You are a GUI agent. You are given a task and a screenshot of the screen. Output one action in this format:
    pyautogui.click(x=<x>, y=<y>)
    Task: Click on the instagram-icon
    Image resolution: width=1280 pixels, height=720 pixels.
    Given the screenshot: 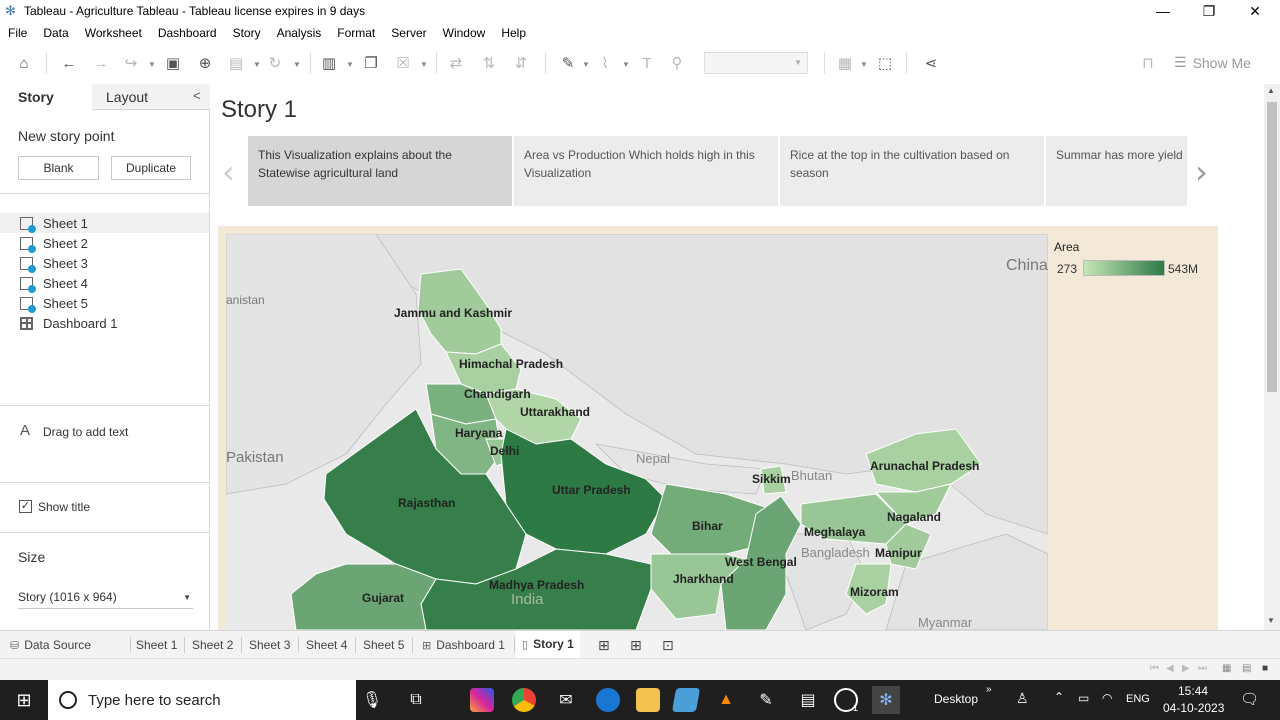 What is the action you would take?
    pyautogui.click(x=482, y=700)
    